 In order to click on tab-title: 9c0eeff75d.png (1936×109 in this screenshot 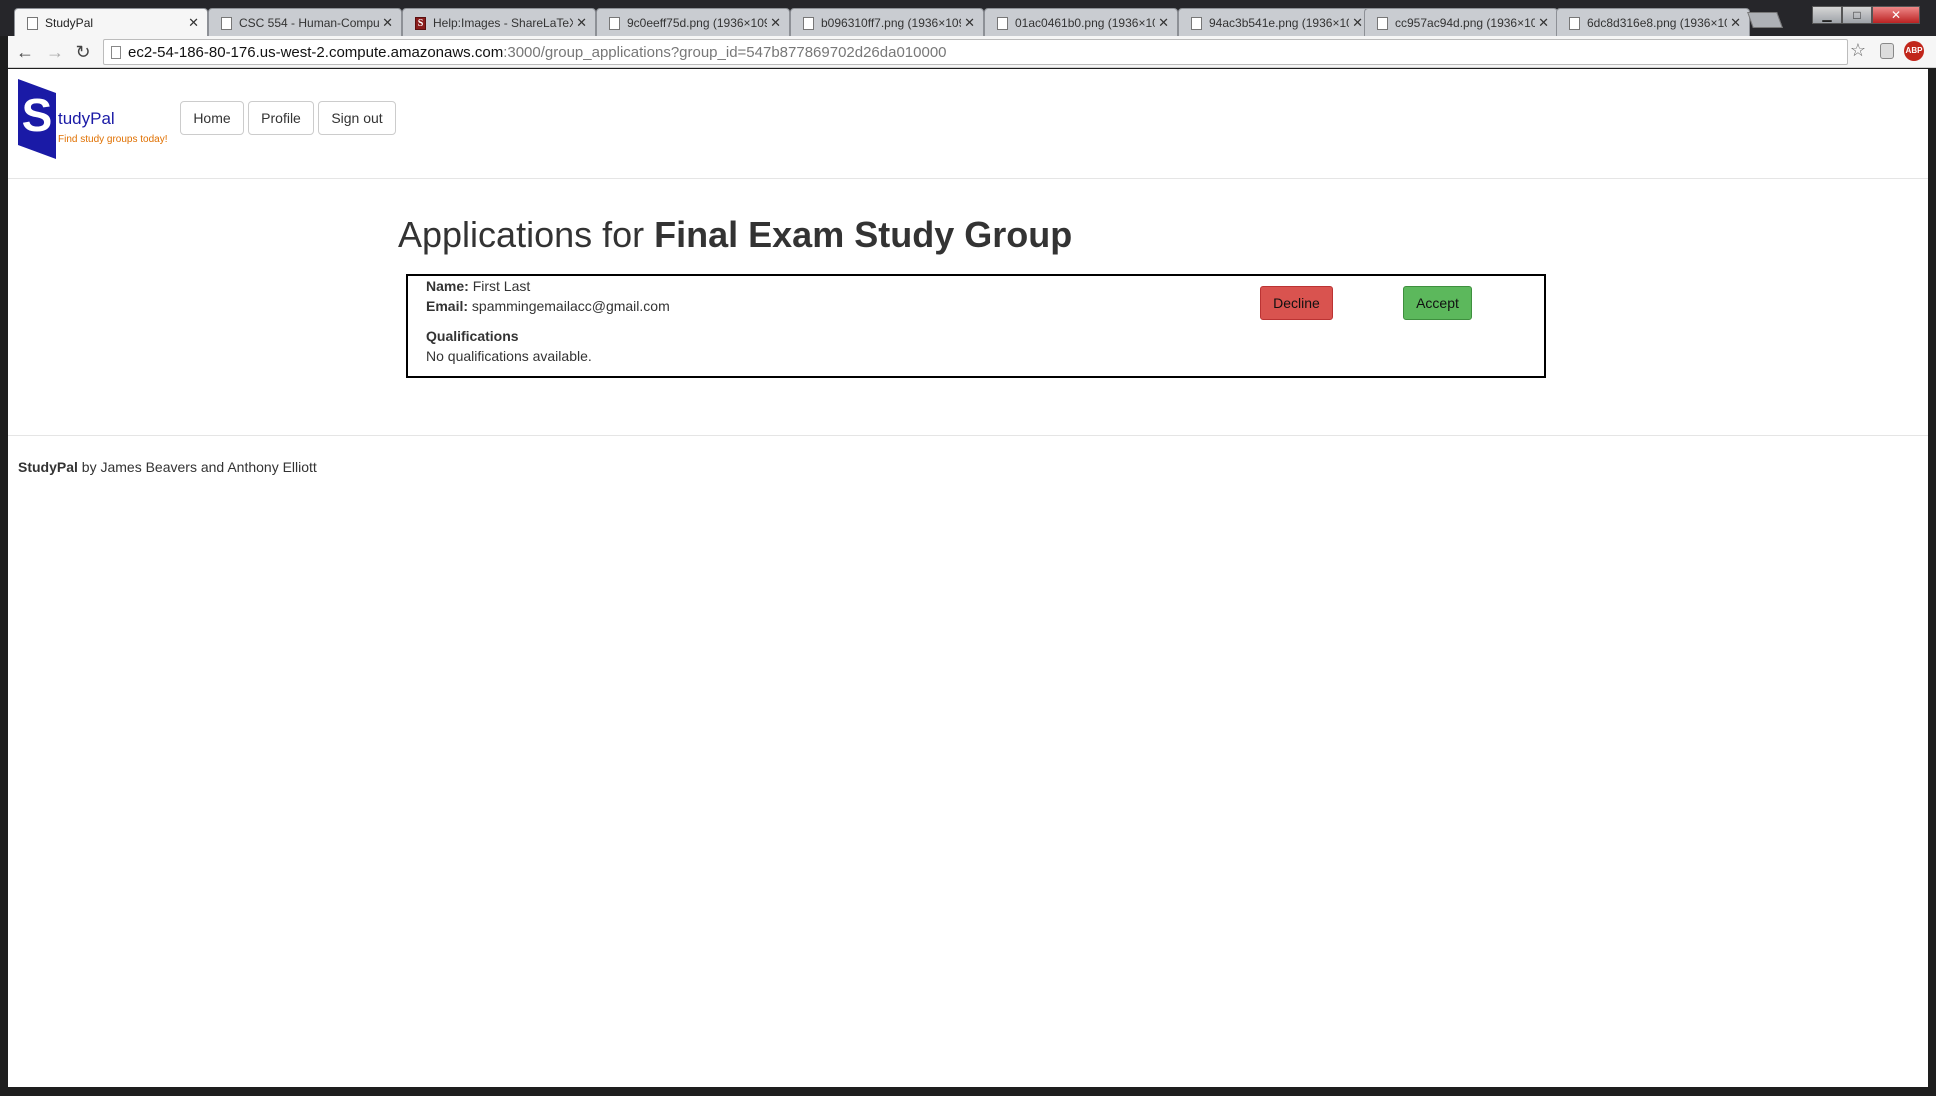, I will do `click(697, 23)`.